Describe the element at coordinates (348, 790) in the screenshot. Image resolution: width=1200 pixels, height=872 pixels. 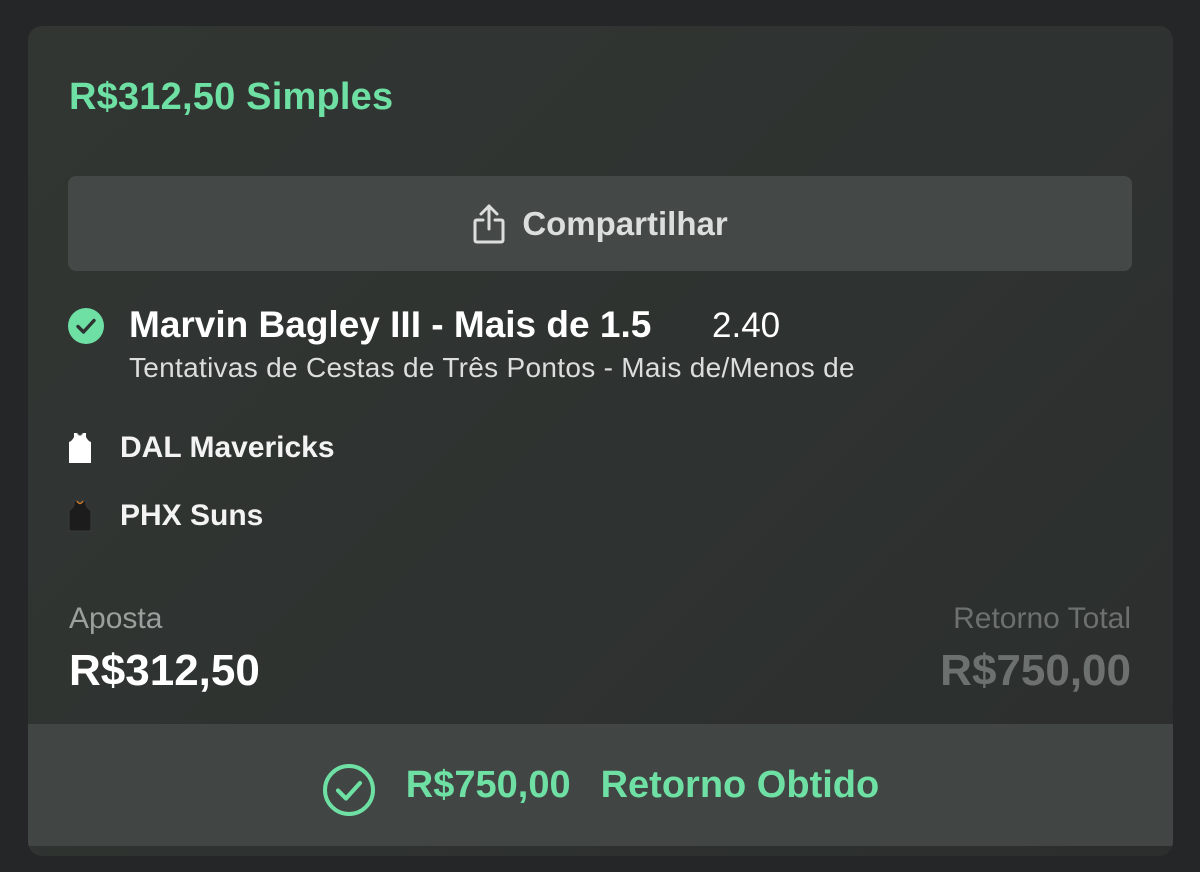
I see `check-circle-outline-icon` at that location.